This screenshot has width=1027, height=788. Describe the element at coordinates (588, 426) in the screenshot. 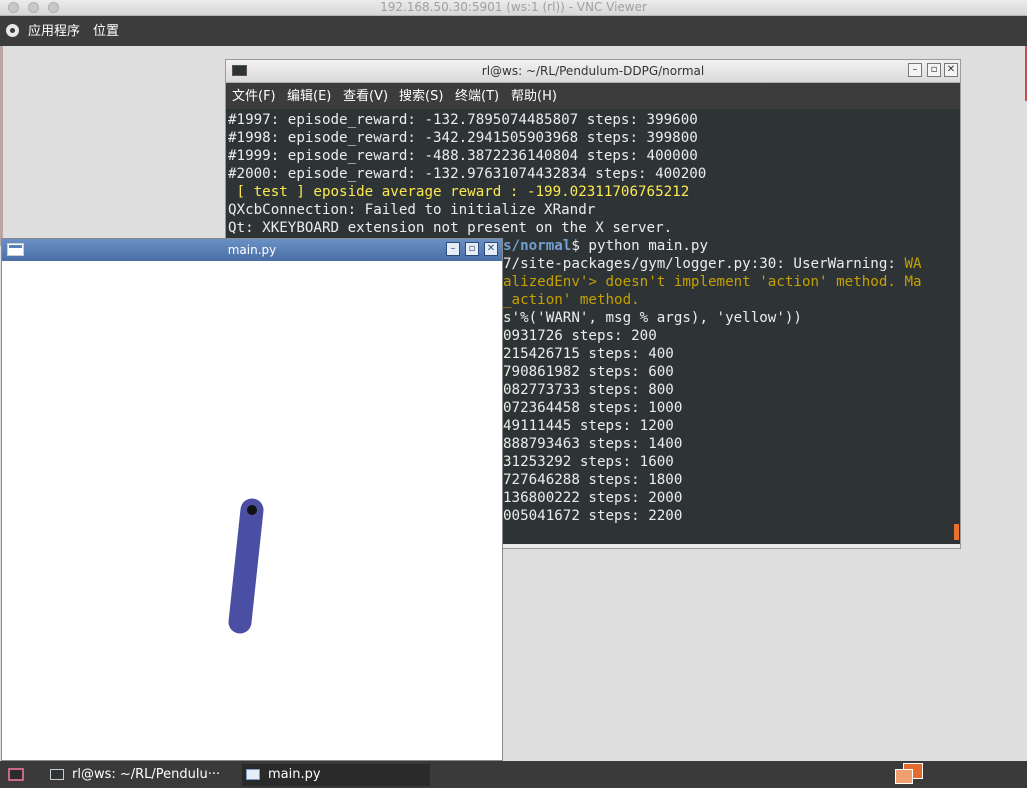

I see `terminal-line: 49111445 steps: 1200` at that location.